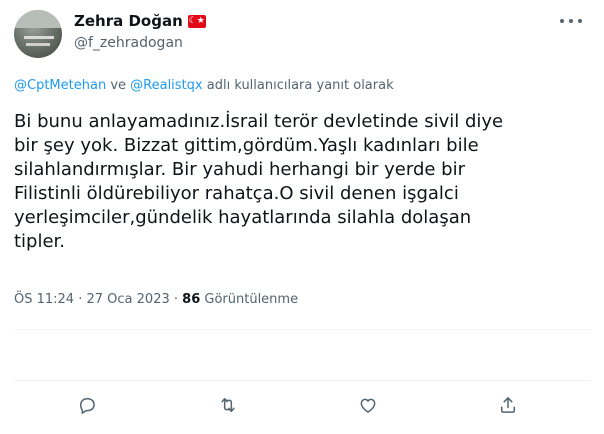 The width and height of the screenshot is (604, 434). Describe the element at coordinates (298, 85) in the screenshot. I see `reply-suffix: adlı kullanıcılara yanıt olarak` at that location.